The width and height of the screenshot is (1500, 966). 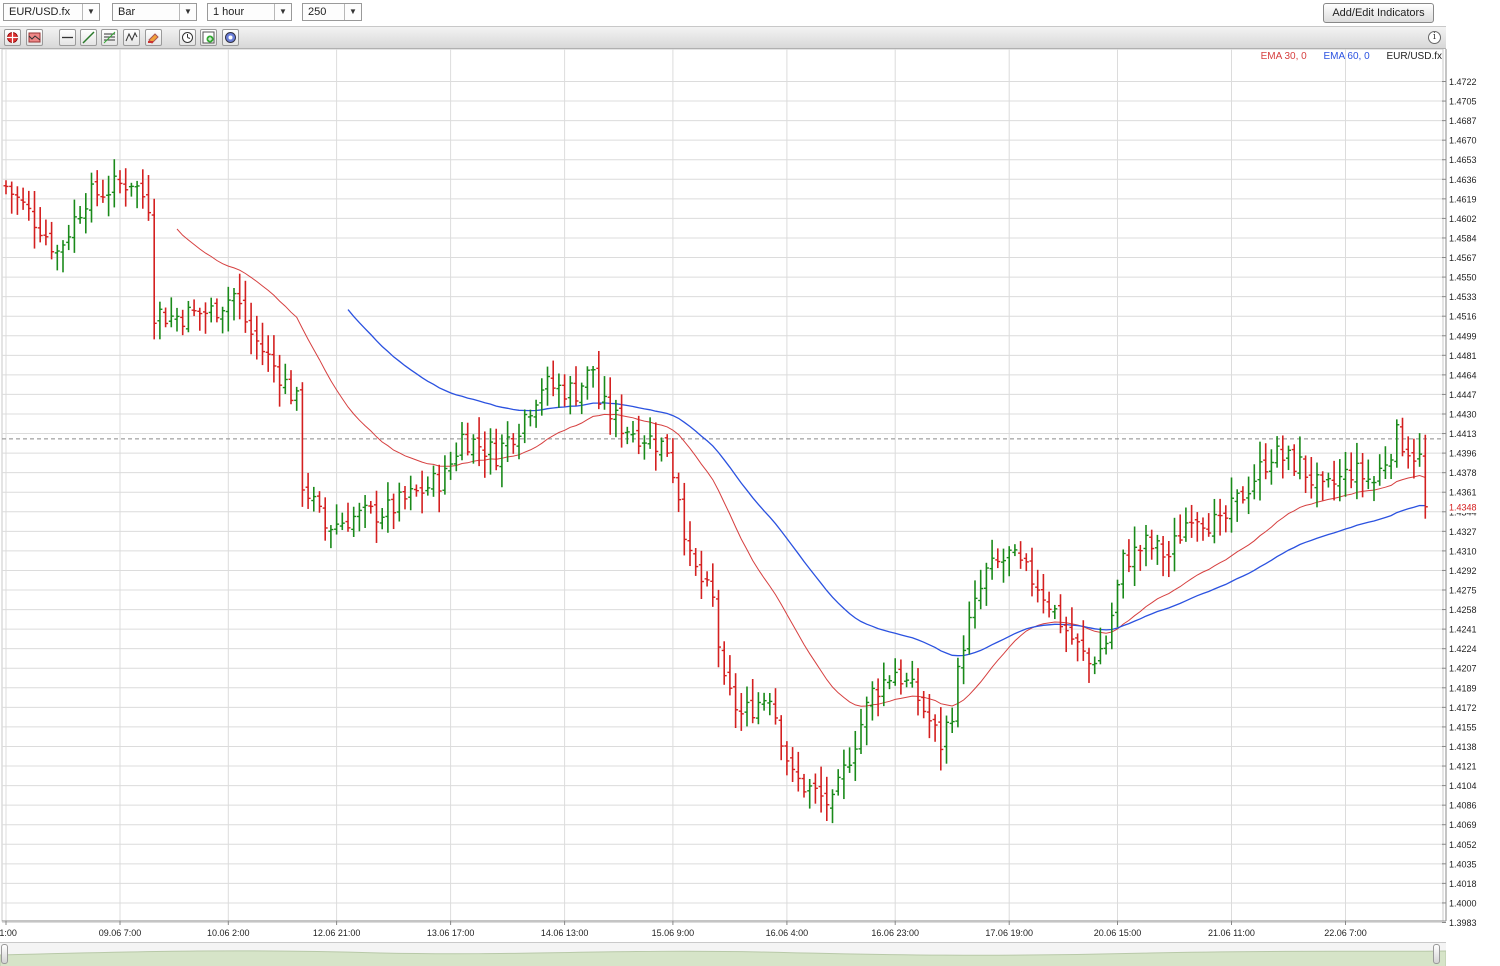 What do you see at coordinates (1463, 551) in the screenshot?
I see `y-tick-label: 1.4310` at bounding box center [1463, 551].